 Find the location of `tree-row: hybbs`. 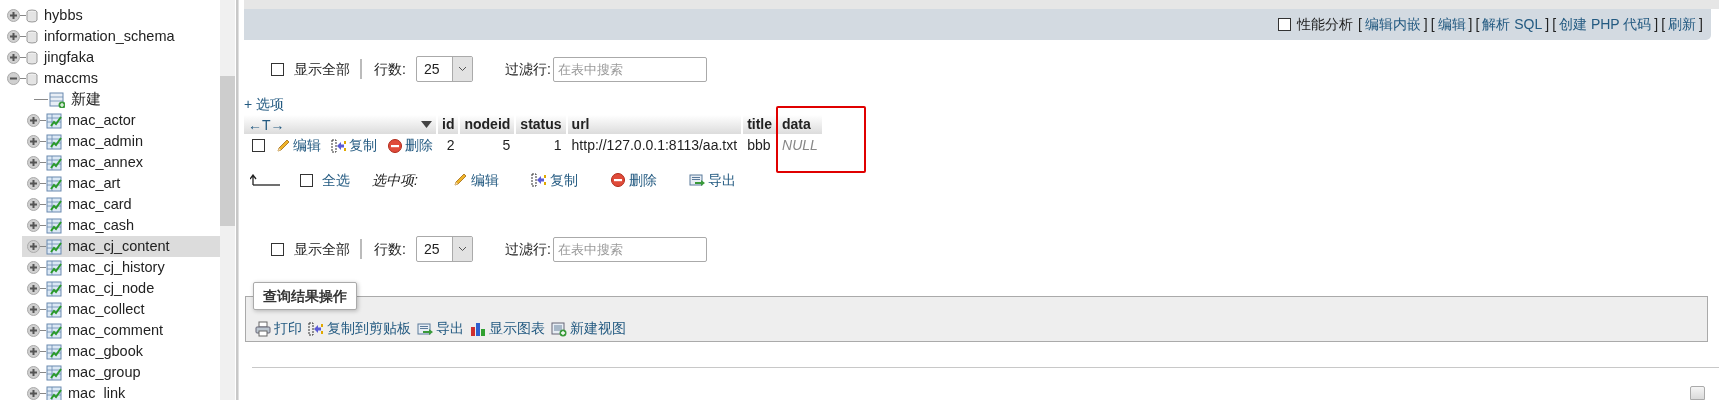

tree-row: hybbs is located at coordinates (110, 15).